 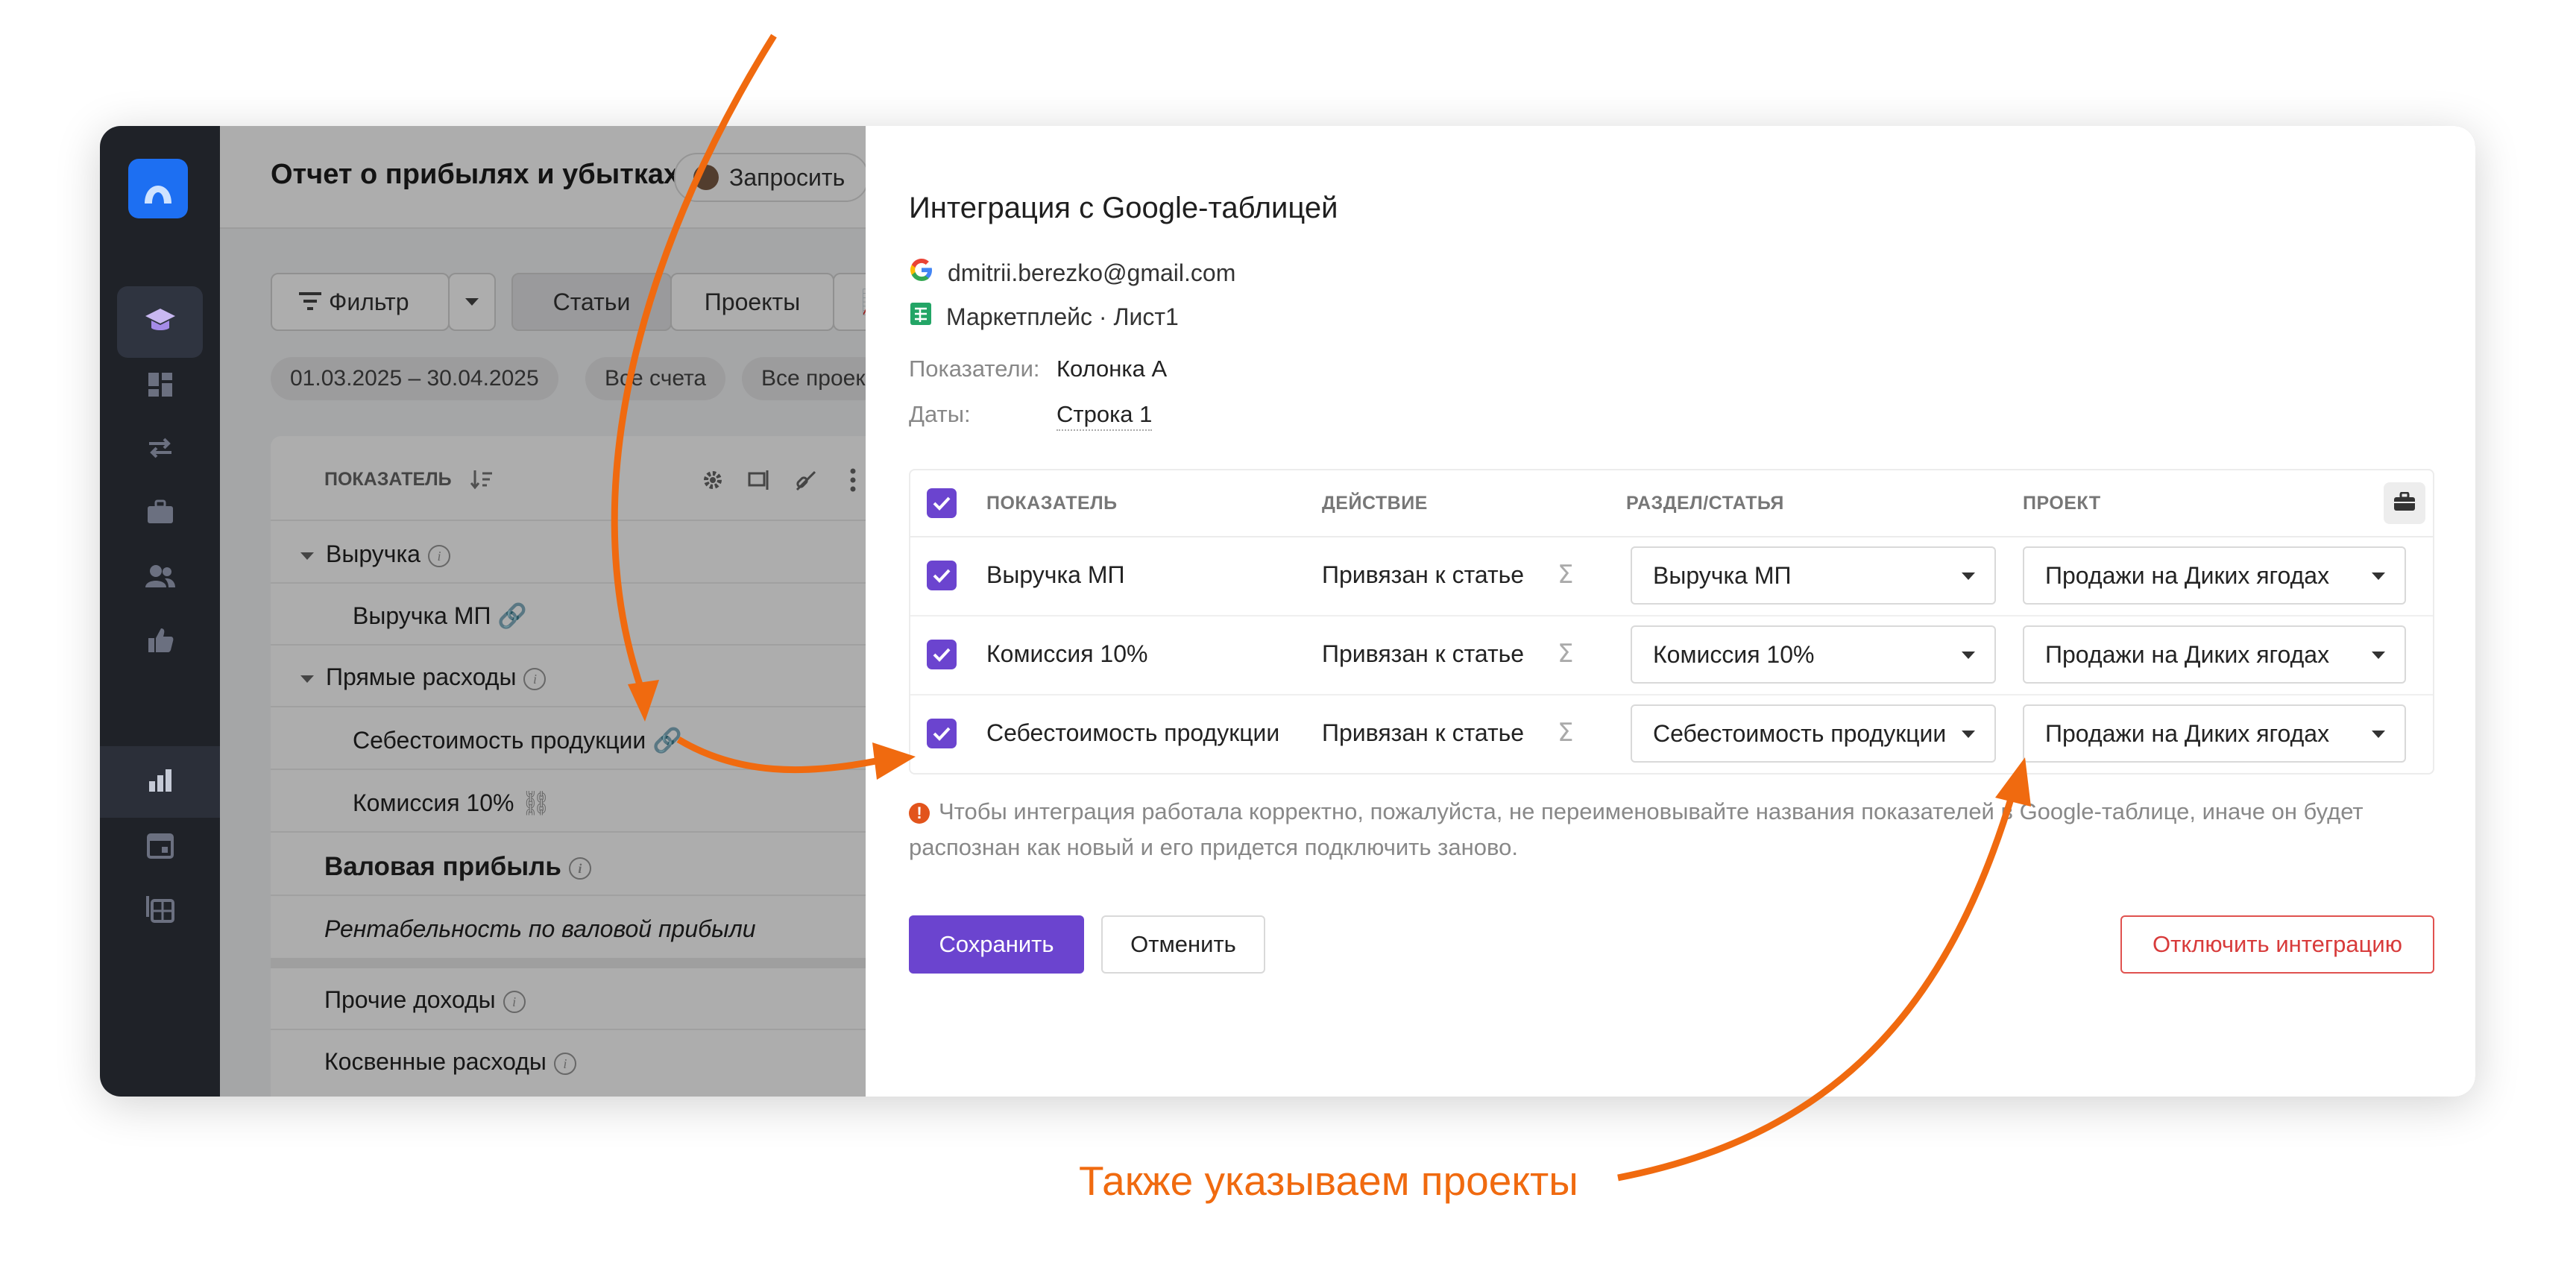 I want to click on sidebar-item-learning, so click(x=160, y=322).